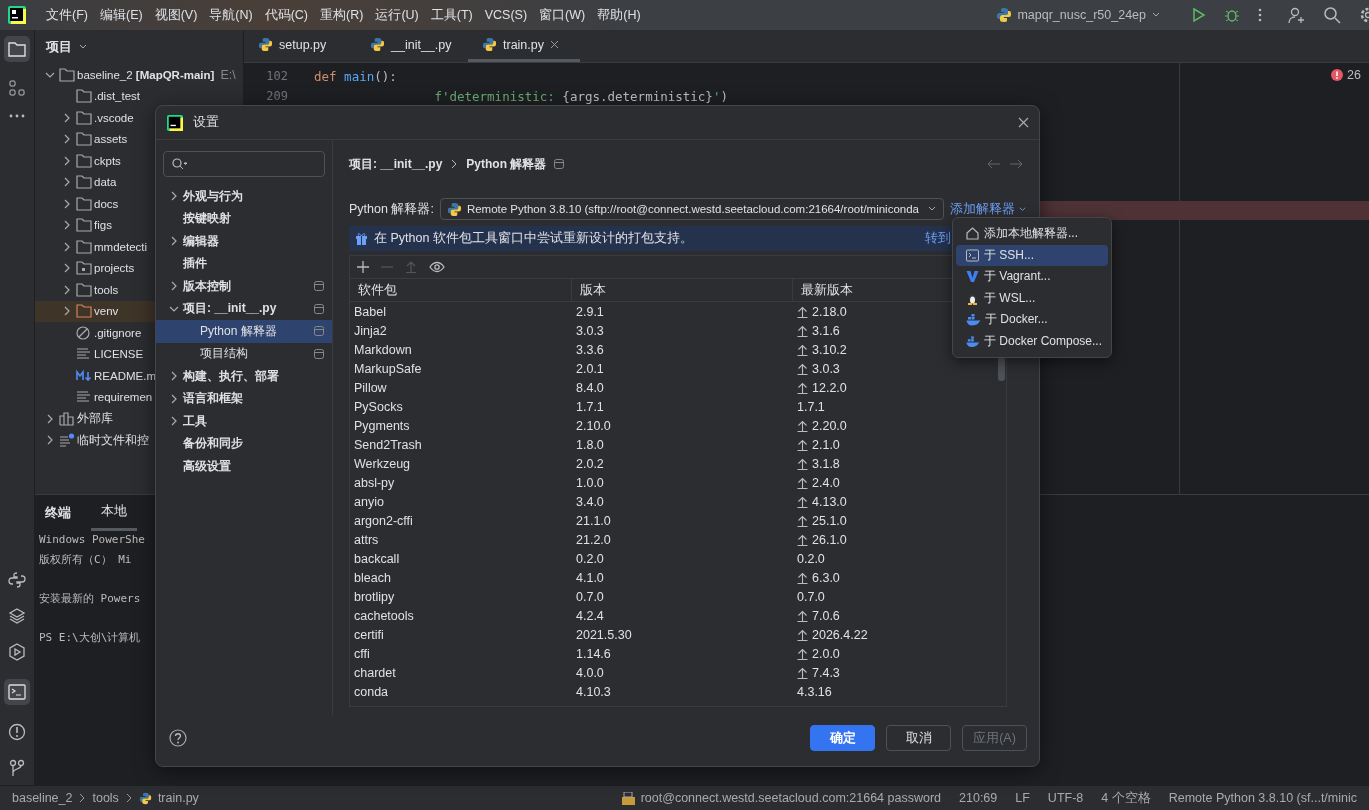  I want to click on column-header: 版本, so click(682, 290).